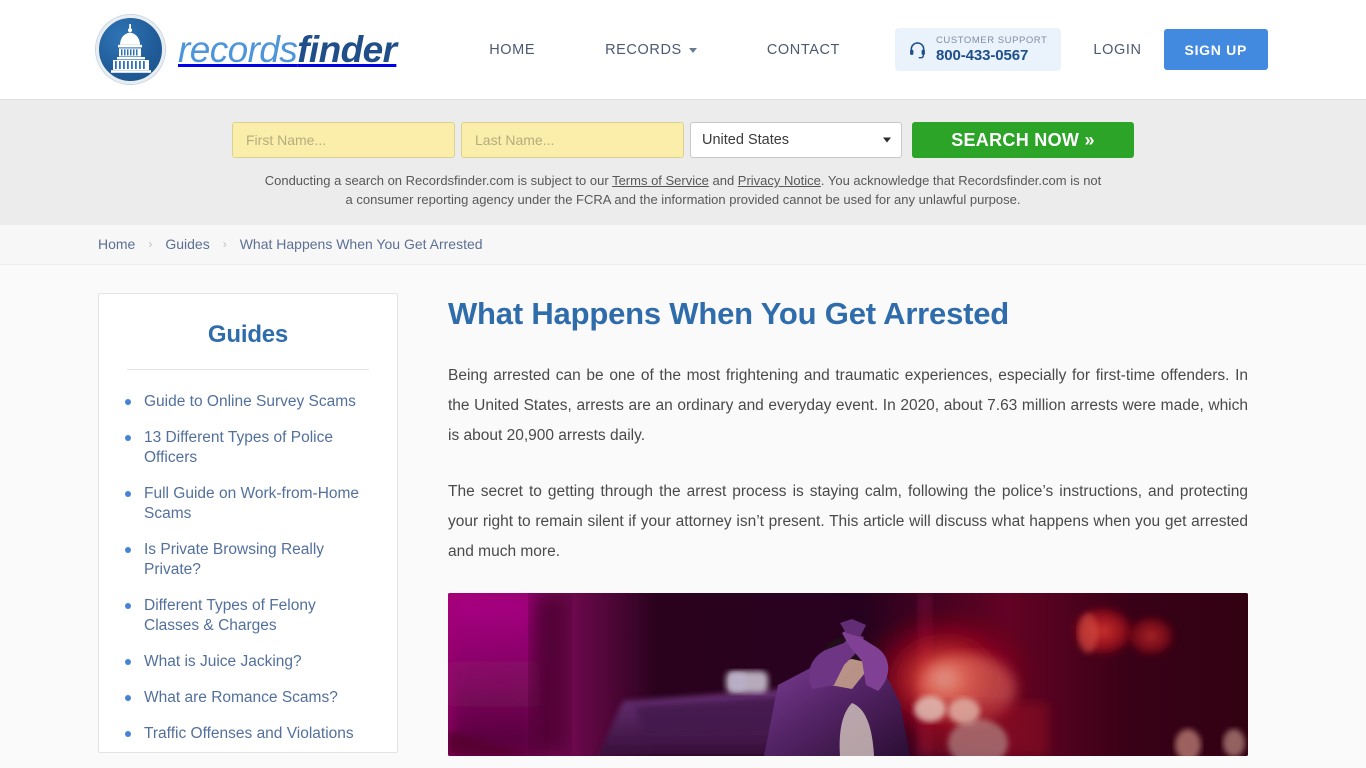 The width and height of the screenshot is (1366, 768). I want to click on sidebar-item-label: What is Juice Jacking?, so click(223, 661).